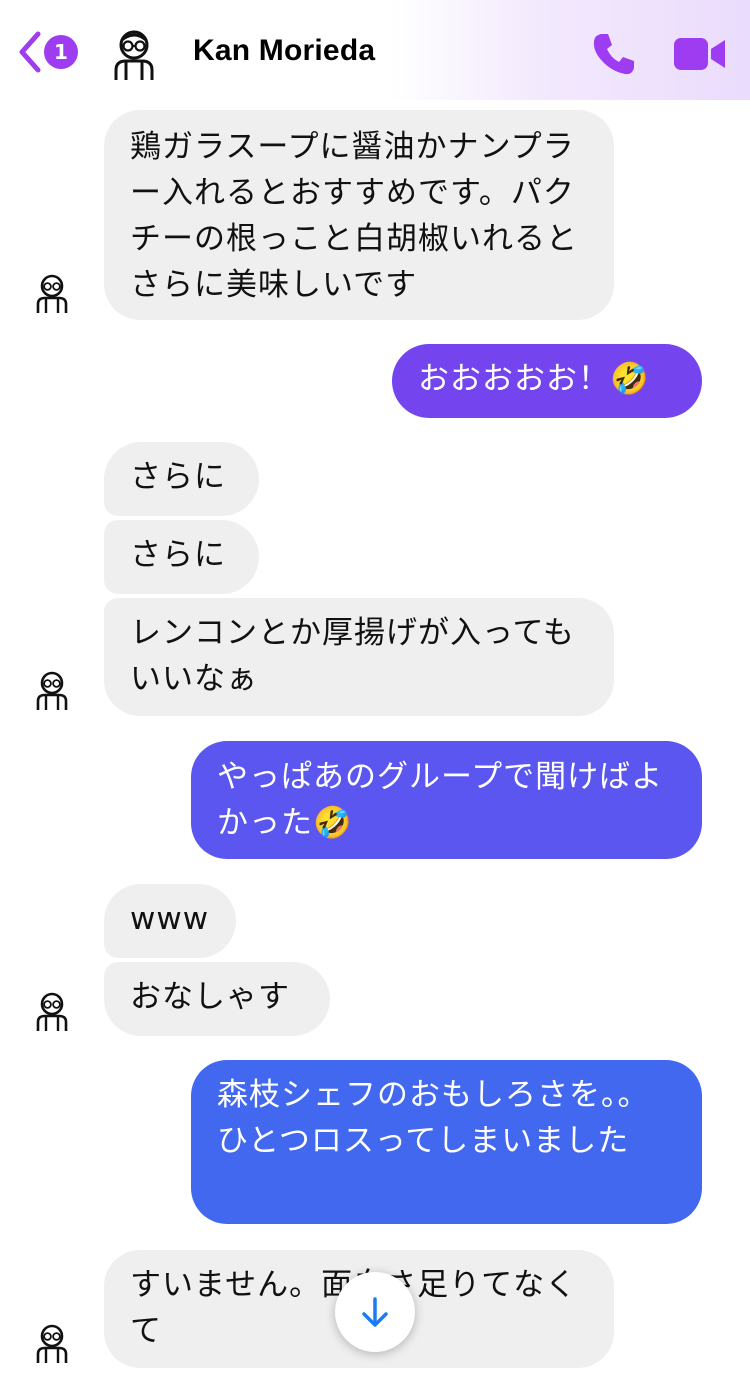 The image size is (750, 1375). Describe the element at coordinates (217, 999) in the screenshot. I see `incoming-message: おなしゃす` at that location.